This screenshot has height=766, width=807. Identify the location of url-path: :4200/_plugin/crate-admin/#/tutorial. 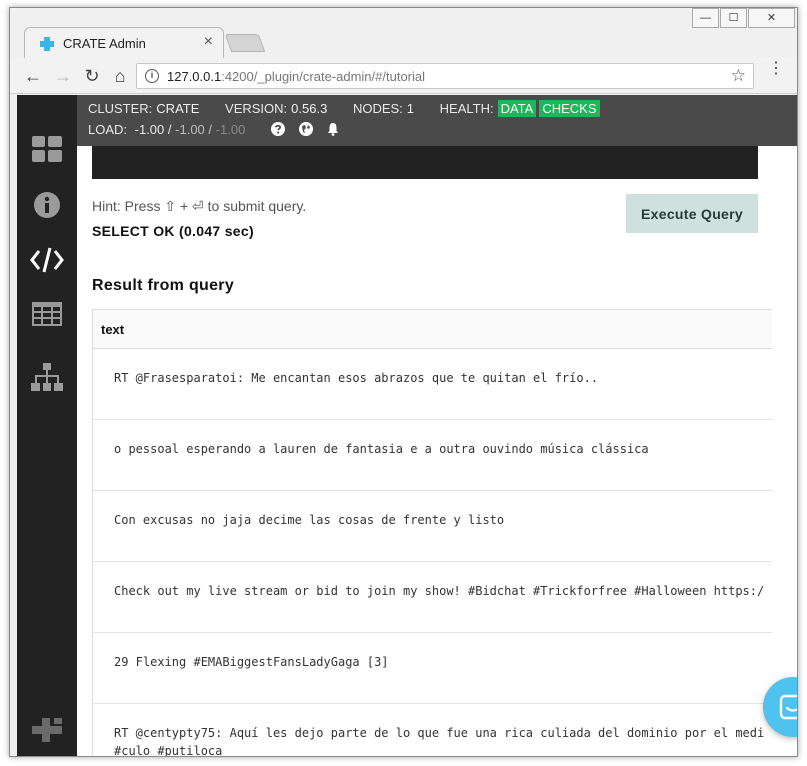
(323, 76).